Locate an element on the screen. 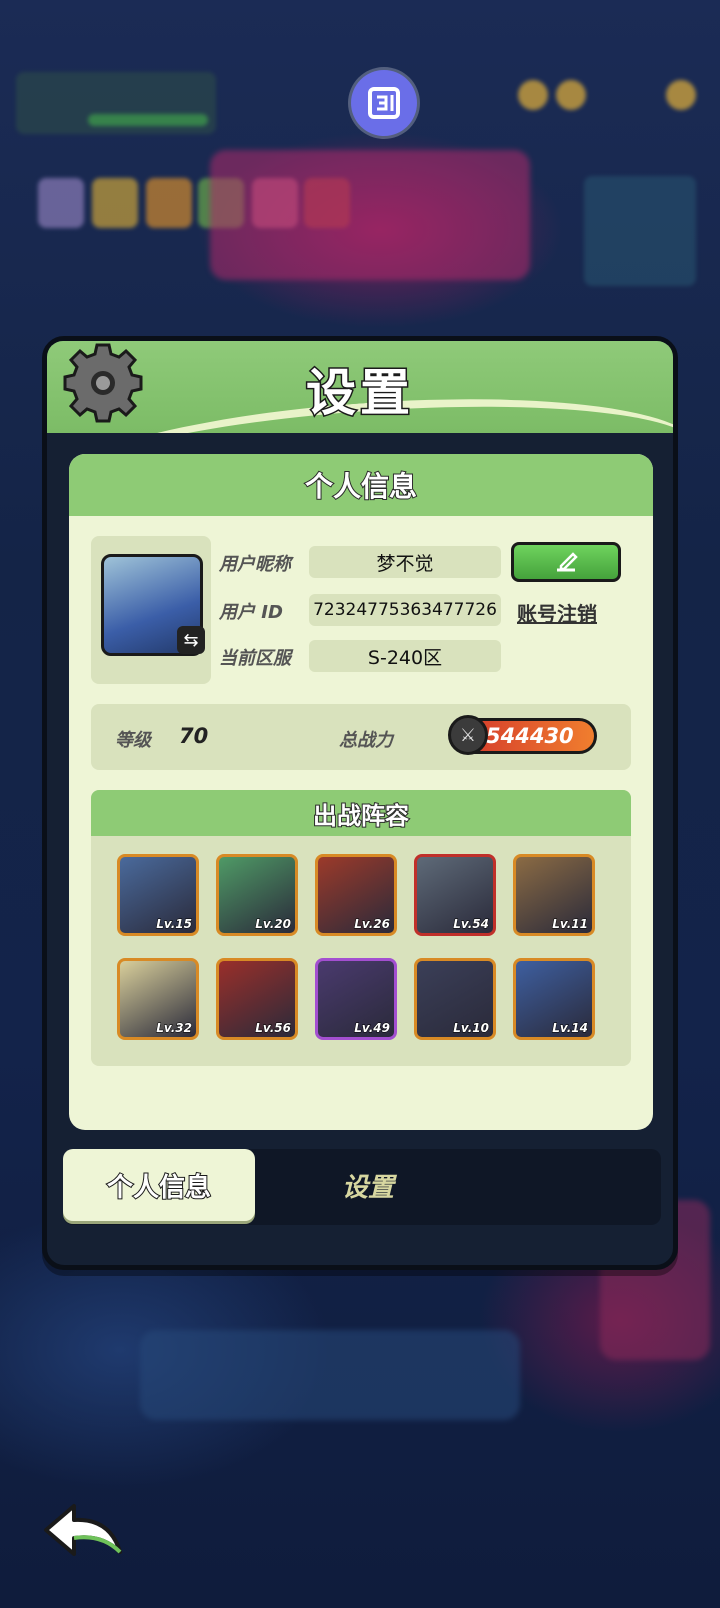  user-id-label: 用户 ID is located at coordinates (251, 612).